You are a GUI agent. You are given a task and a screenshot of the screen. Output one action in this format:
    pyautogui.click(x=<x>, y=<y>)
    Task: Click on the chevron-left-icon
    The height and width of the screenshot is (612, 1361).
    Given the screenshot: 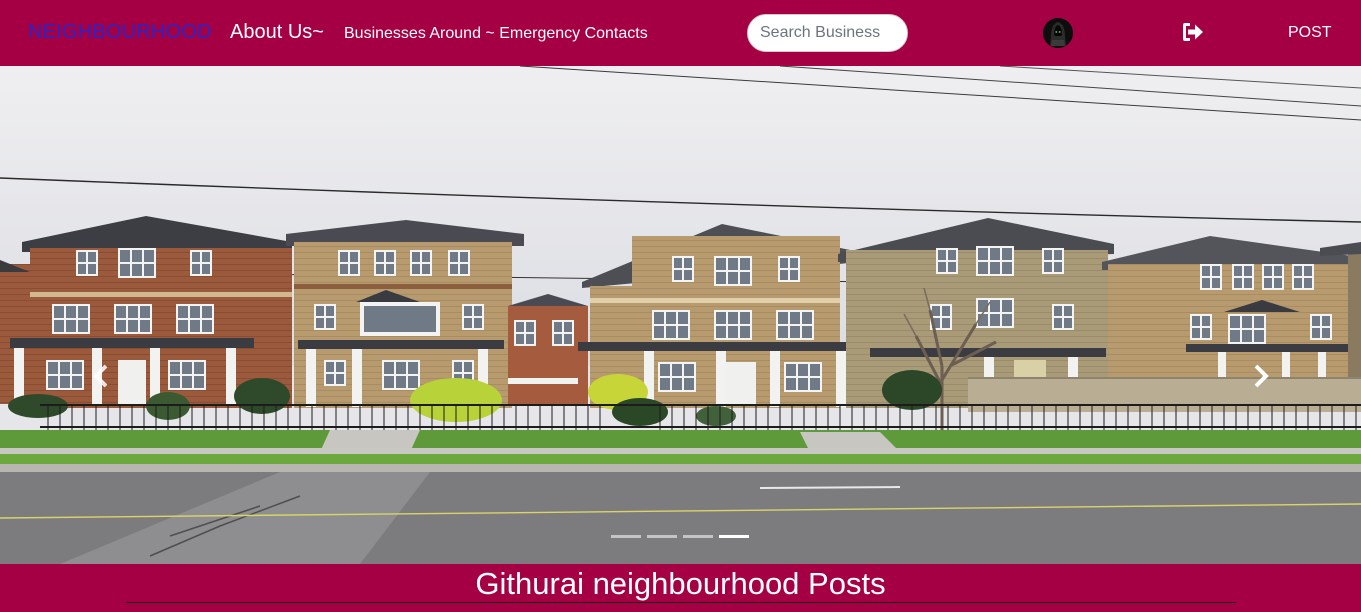 What is the action you would take?
    pyautogui.click(x=100, y=376)
    